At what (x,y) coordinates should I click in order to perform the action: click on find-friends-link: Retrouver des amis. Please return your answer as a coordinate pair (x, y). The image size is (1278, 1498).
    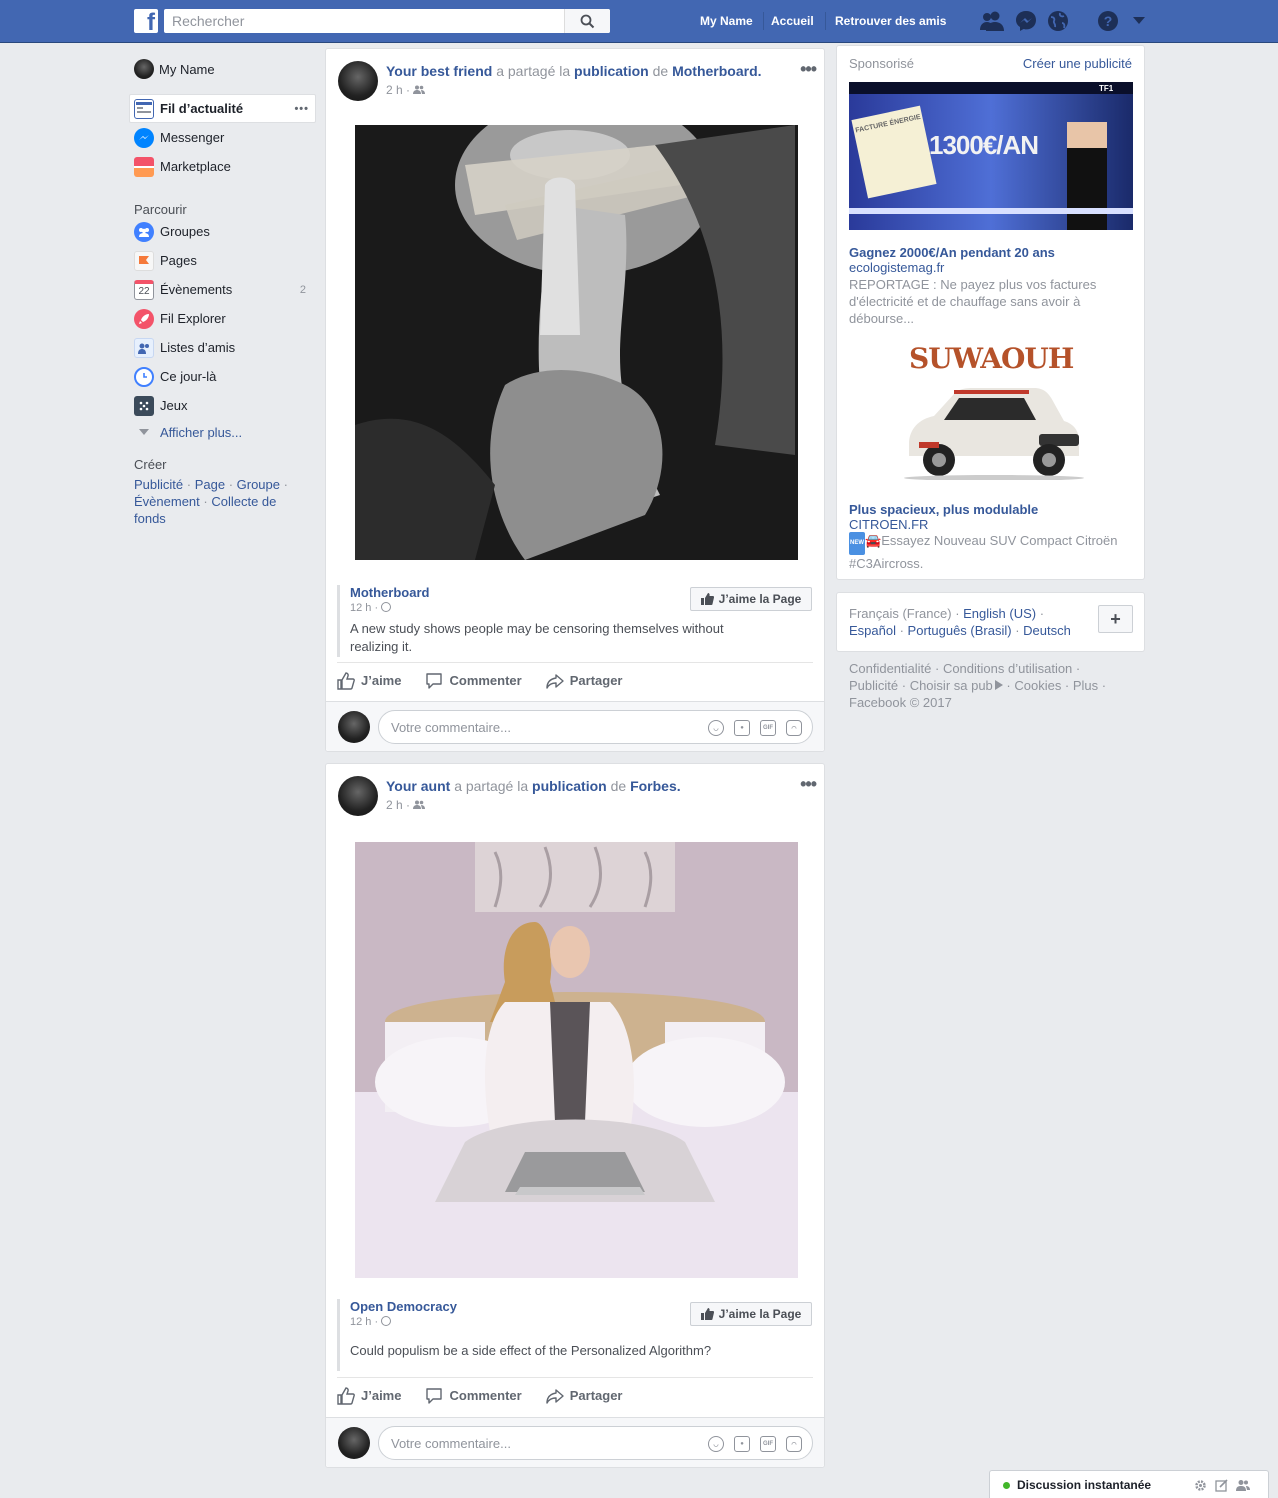
    Looking at the image, I should click on (890, 21).